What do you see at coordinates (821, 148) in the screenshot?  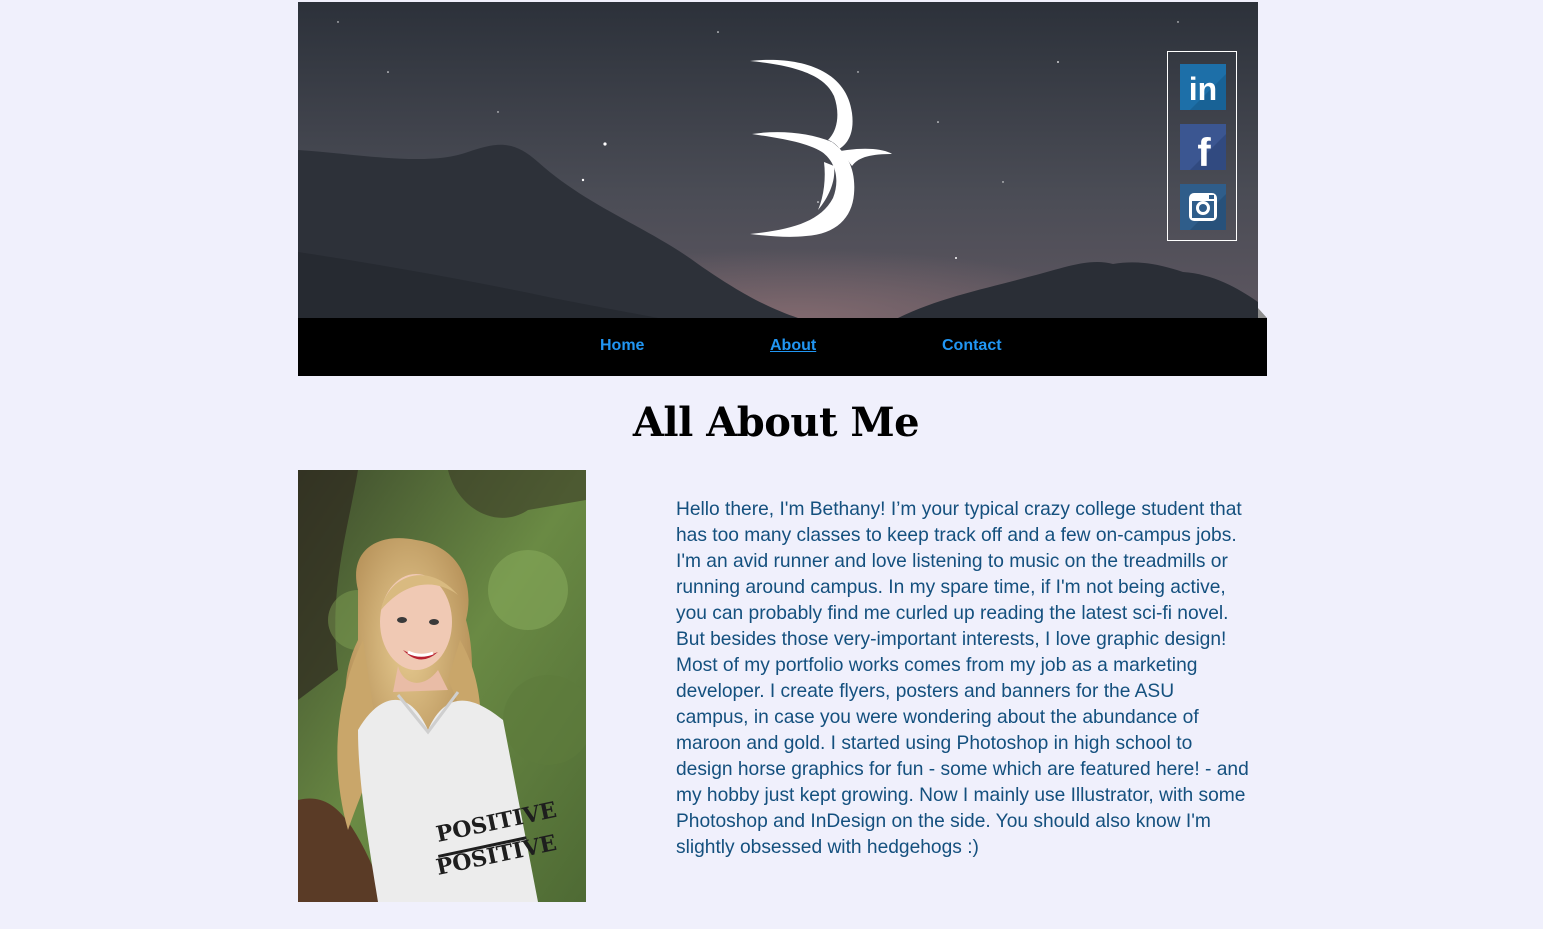 I see `script-letter-b-logo` at bounding box center [821, 148].